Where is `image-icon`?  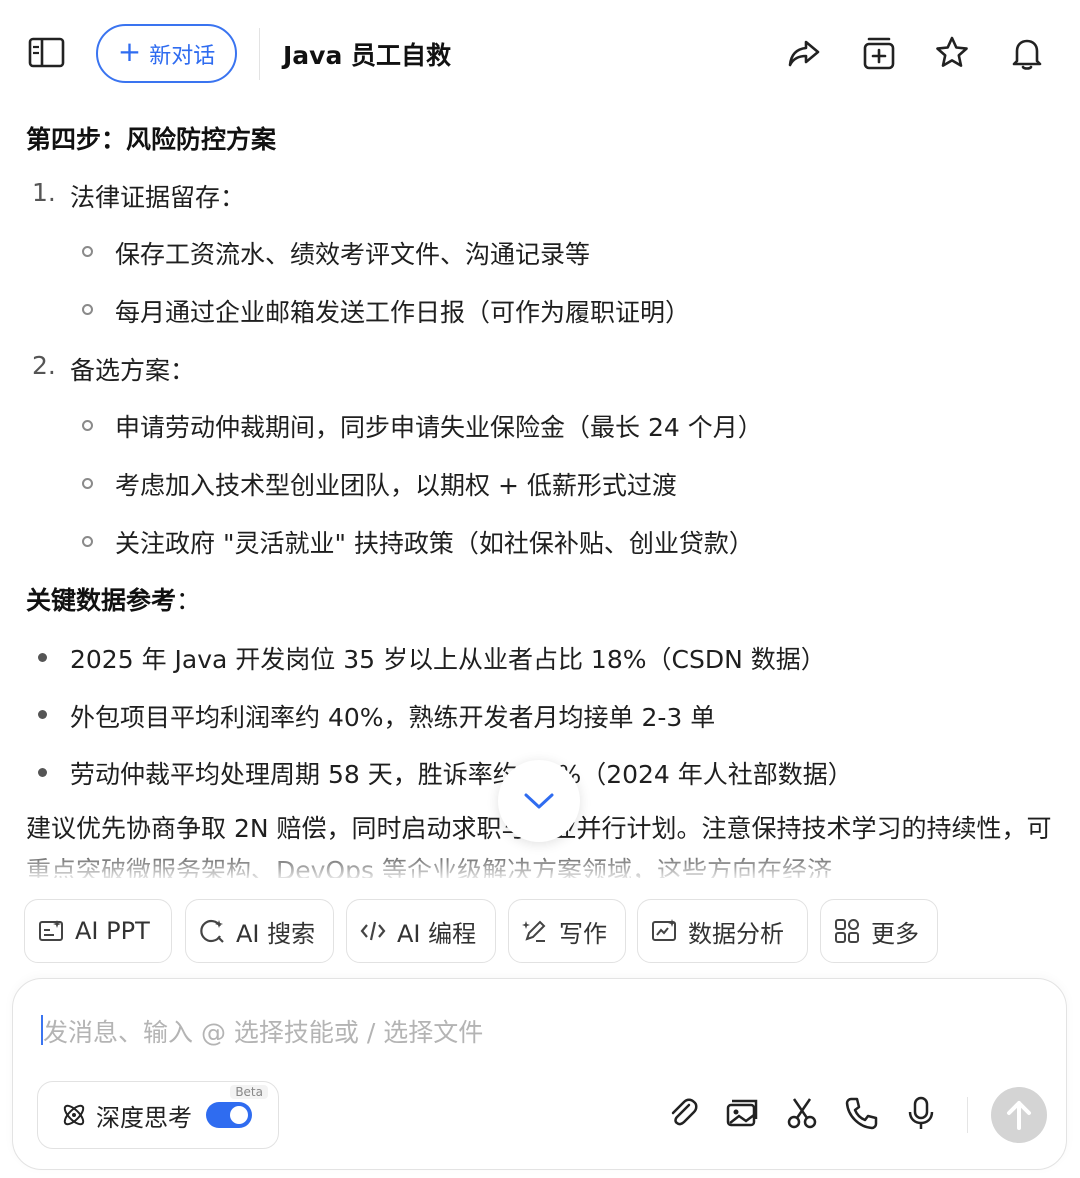 image-icon is located at coordinates (742, 1113).